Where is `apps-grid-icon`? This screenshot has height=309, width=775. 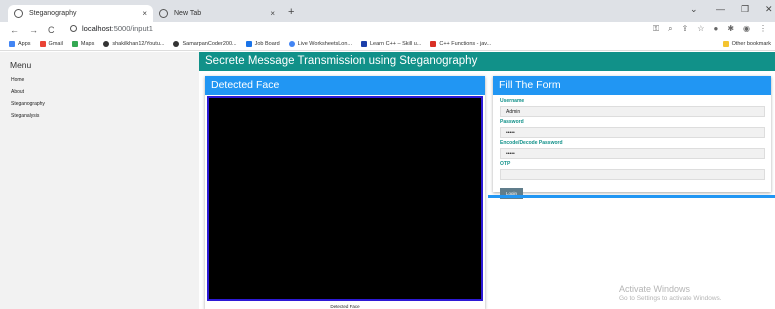 apps-grid-icon is located at coordinates (12, 44).